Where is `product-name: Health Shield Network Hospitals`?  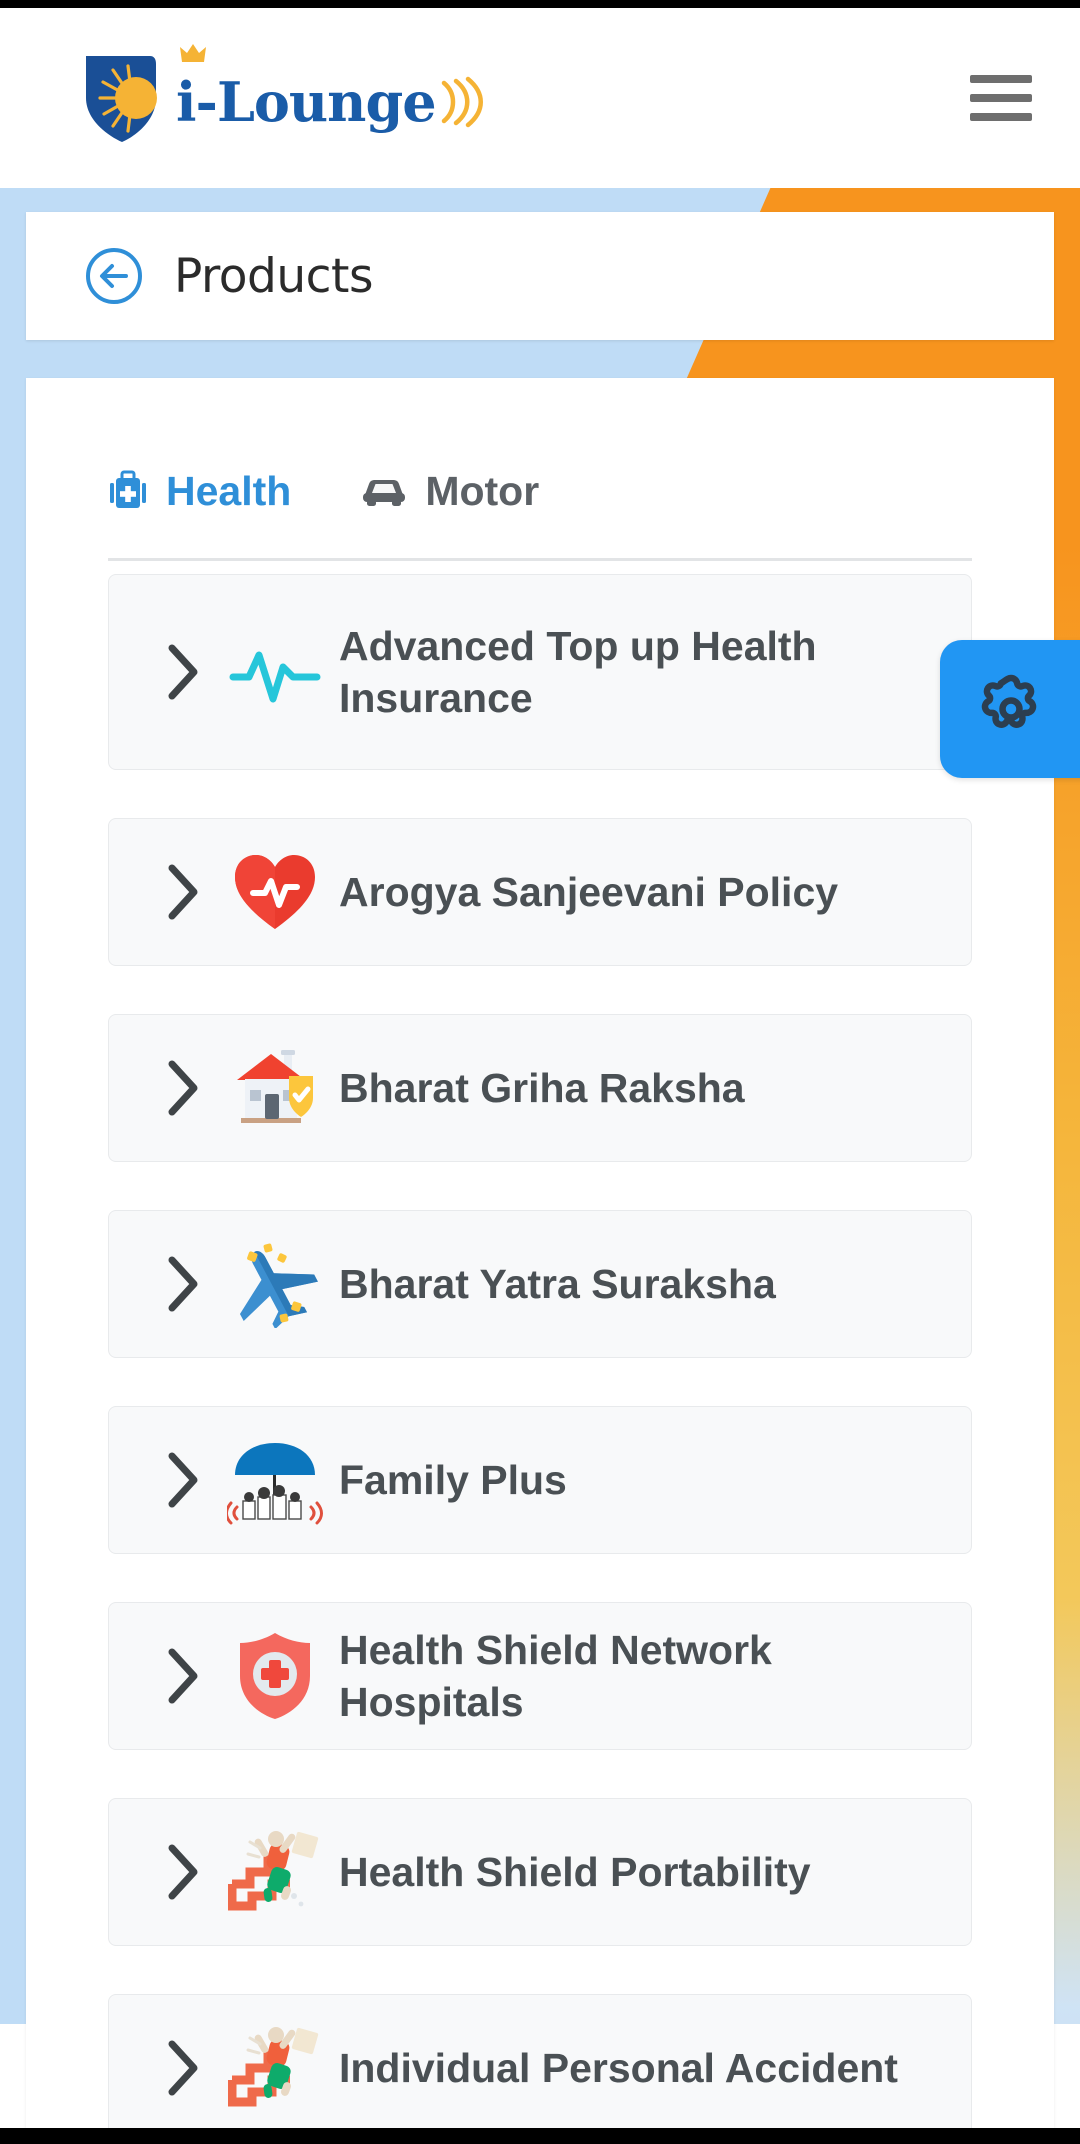 product-name: Health Shield Network Hospitals is located at coordinates (555, 1675).